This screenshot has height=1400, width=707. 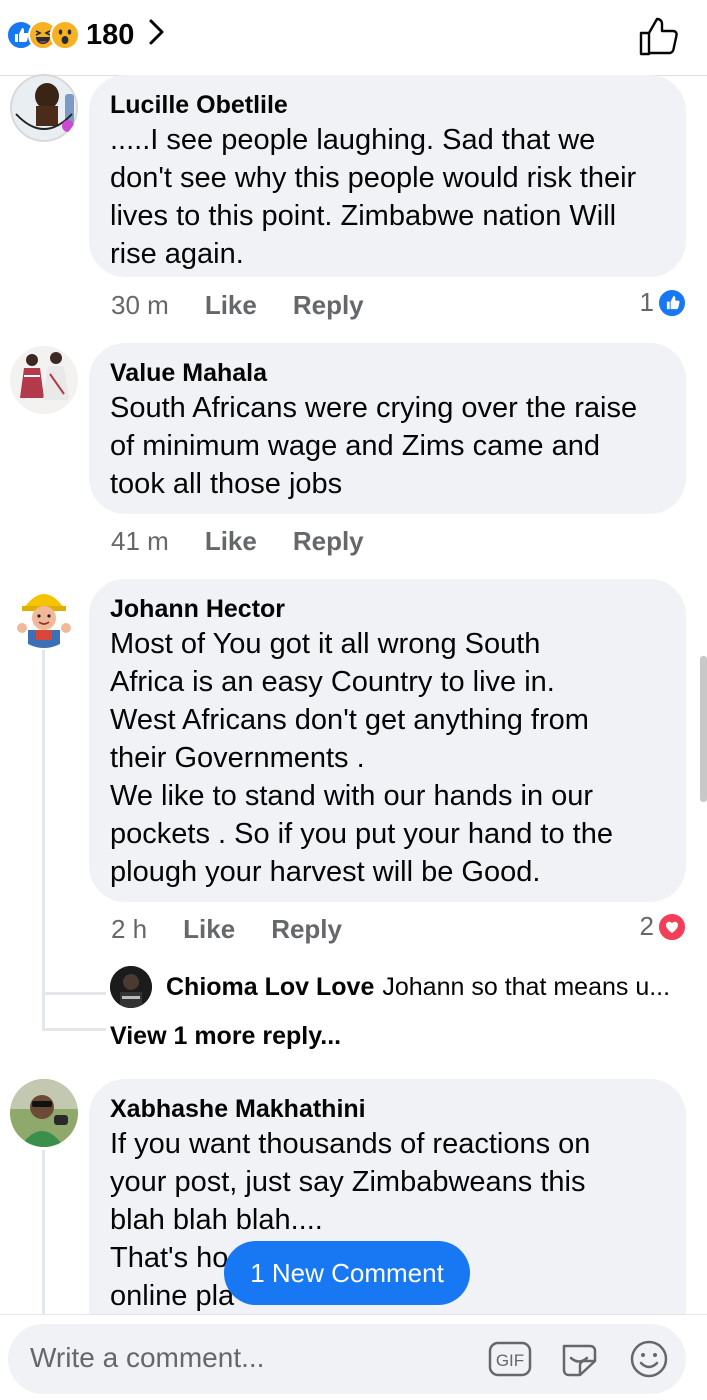 What do you see at coordinates (347, 1273) in the screenshot?
I see `new-comment-button: 1 New Comment` at bounding box center [347, 1273].